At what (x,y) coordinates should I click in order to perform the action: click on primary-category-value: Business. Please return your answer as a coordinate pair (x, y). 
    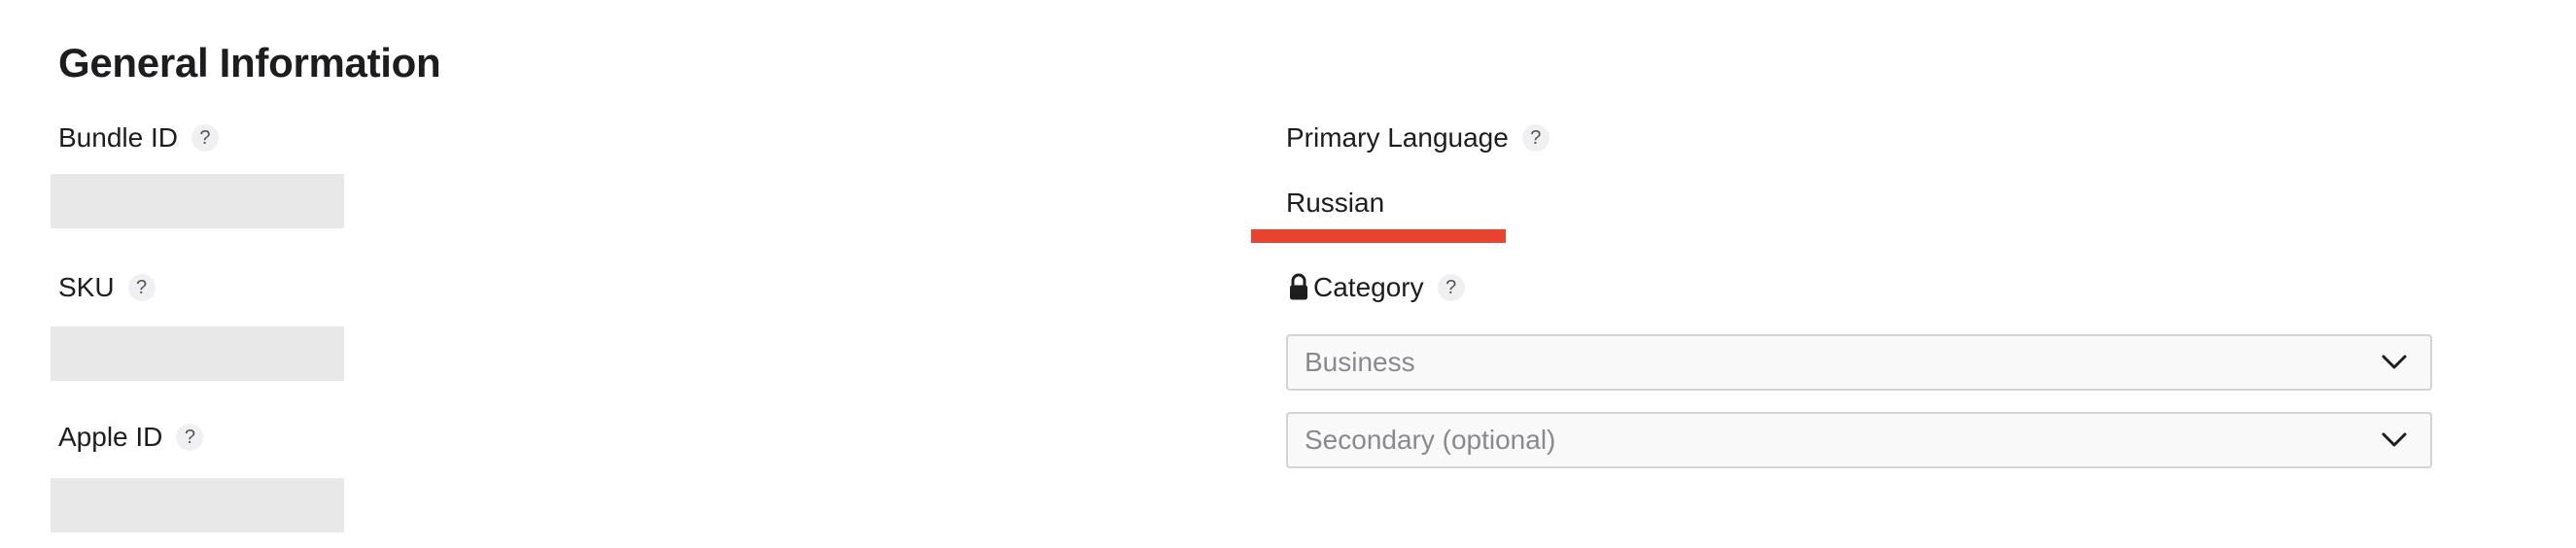
    Looking at the image, I should click on (1360, 362).